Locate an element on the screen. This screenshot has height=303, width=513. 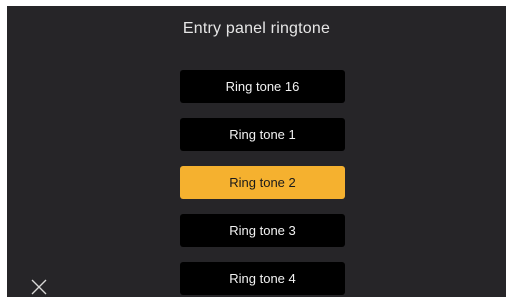
ringtone-label: Ring tone 16 is located at coordinates (262, 86).